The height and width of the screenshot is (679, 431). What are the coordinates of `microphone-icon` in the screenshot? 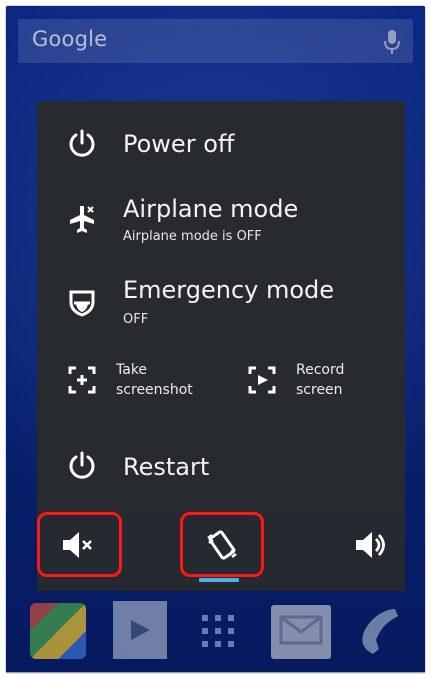 It's located at (392, 42).